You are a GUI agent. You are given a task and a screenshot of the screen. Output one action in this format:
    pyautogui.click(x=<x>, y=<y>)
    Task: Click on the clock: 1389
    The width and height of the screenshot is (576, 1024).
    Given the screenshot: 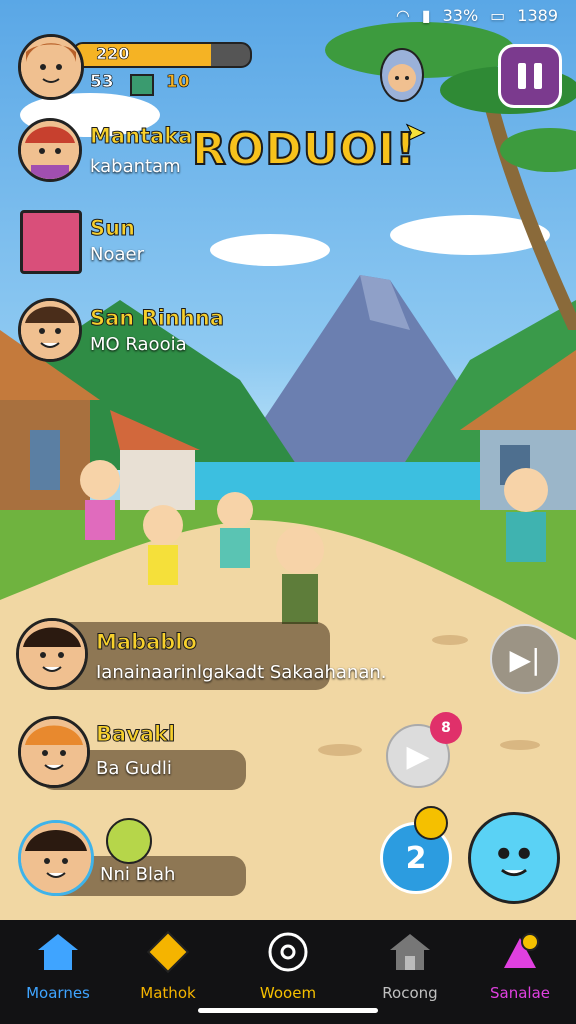 What is the action you would take?
    pyautogui.click(x=537, y=15)
    